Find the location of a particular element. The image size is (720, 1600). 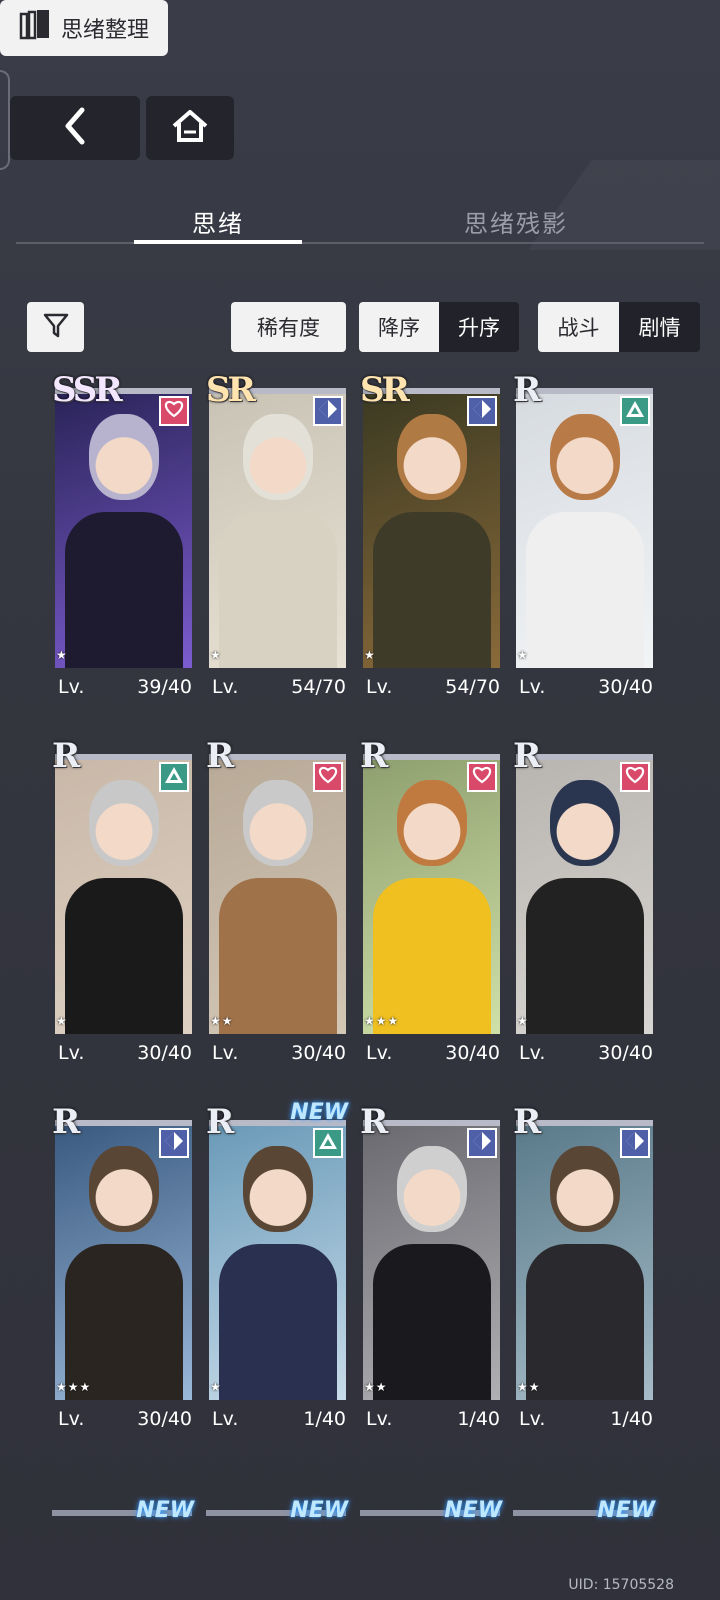

home-icon is located at coordinates (190, 128).